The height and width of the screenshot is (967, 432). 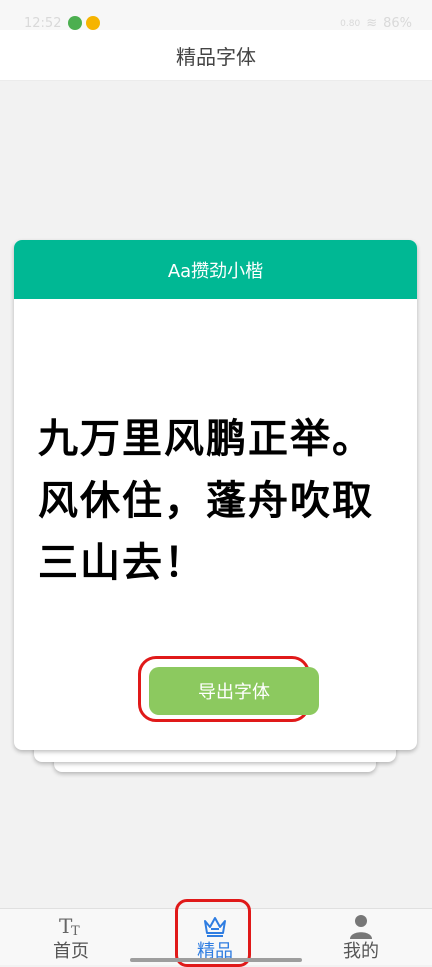 What do you see at coordinates (84, 23) in the screenshot?
I see `status-app-icons` at bounding box center [84, 23].